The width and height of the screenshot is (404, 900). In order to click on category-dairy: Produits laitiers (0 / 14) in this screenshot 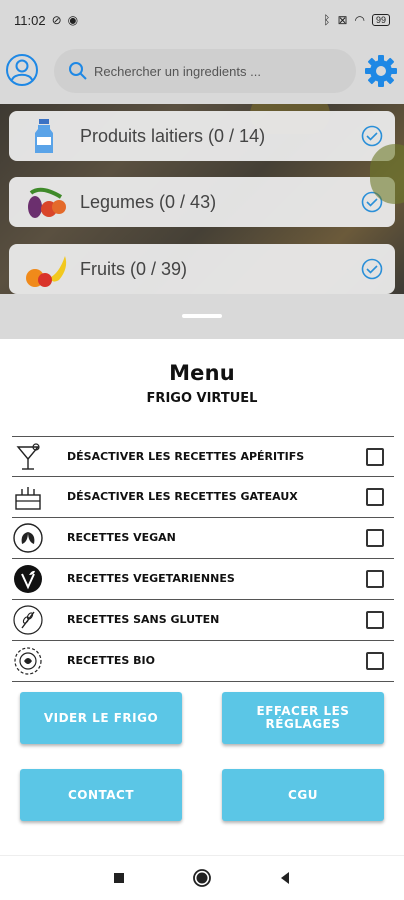, I will do `click(202, 136)`.